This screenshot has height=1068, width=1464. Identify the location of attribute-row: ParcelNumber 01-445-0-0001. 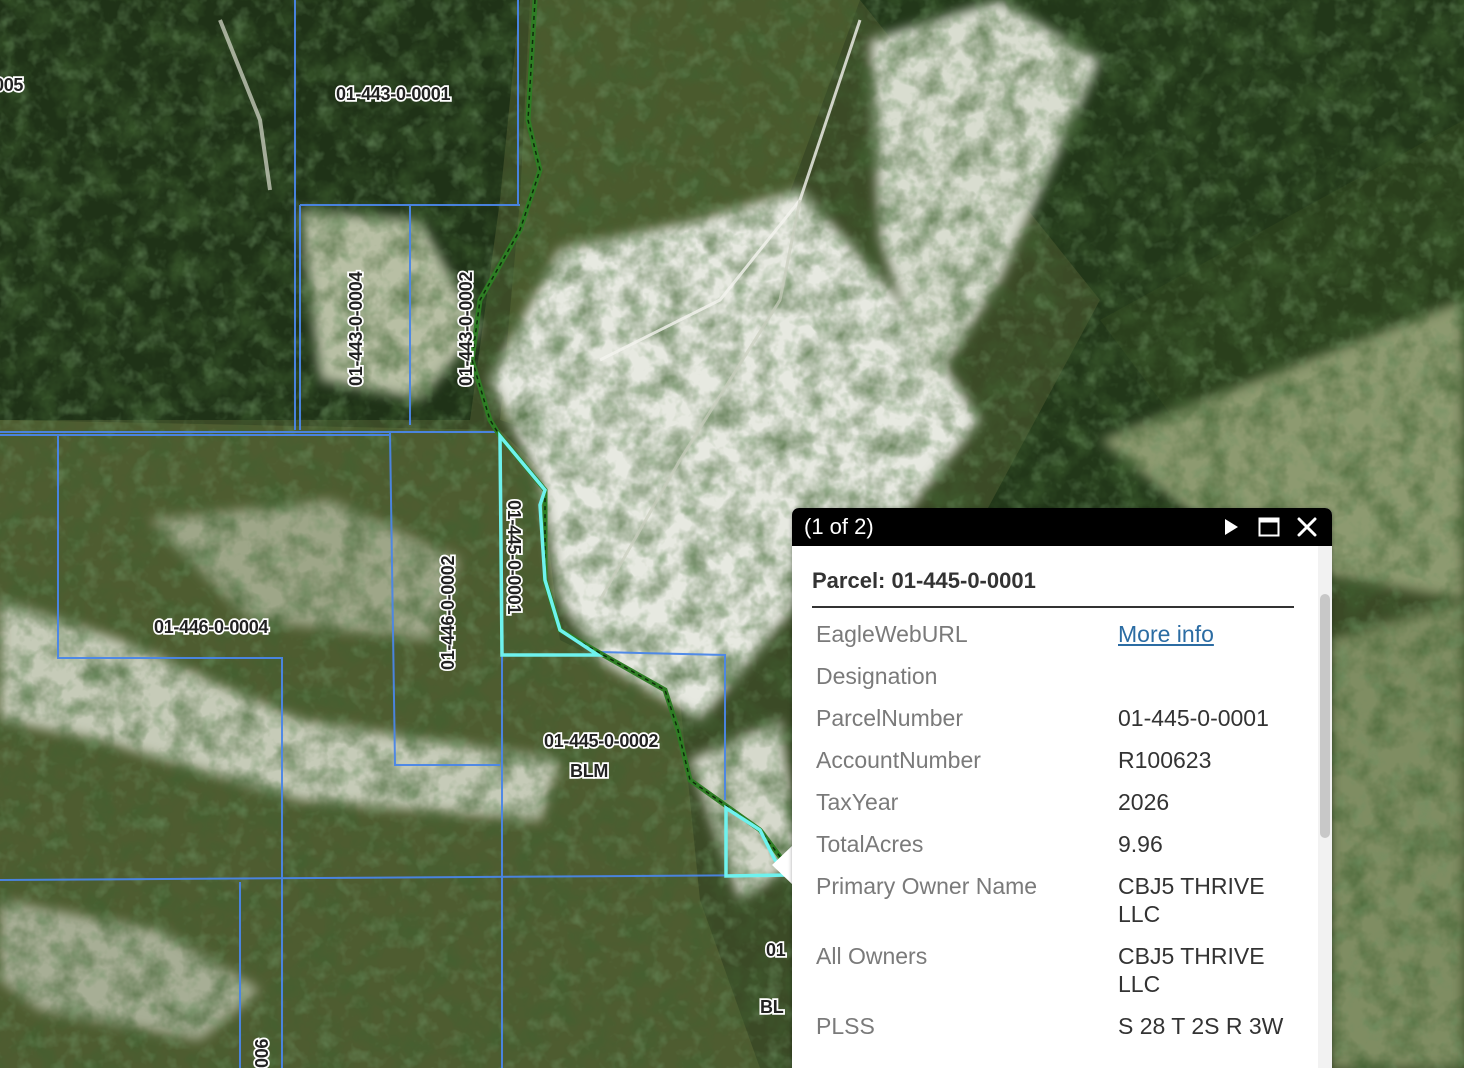
(1053, 719).